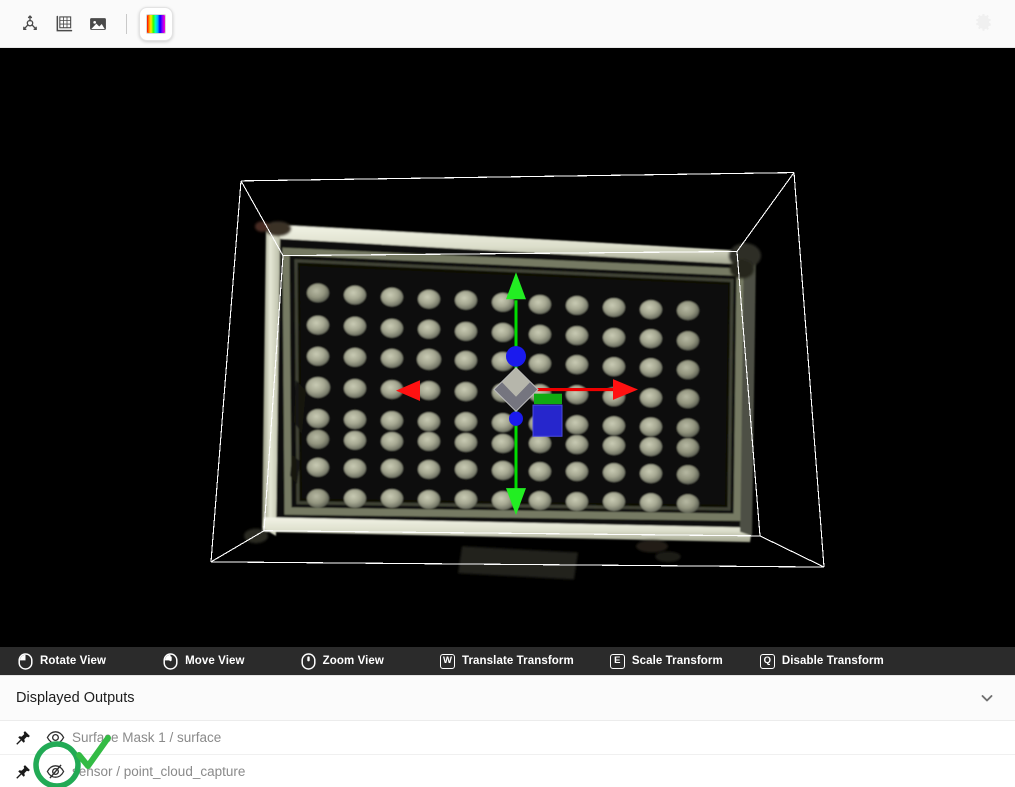 This screenshot has width=1015, height=787. Describe the element at coordinates (507, 24) in the screenshot. I see `top-toolbar` at that location.